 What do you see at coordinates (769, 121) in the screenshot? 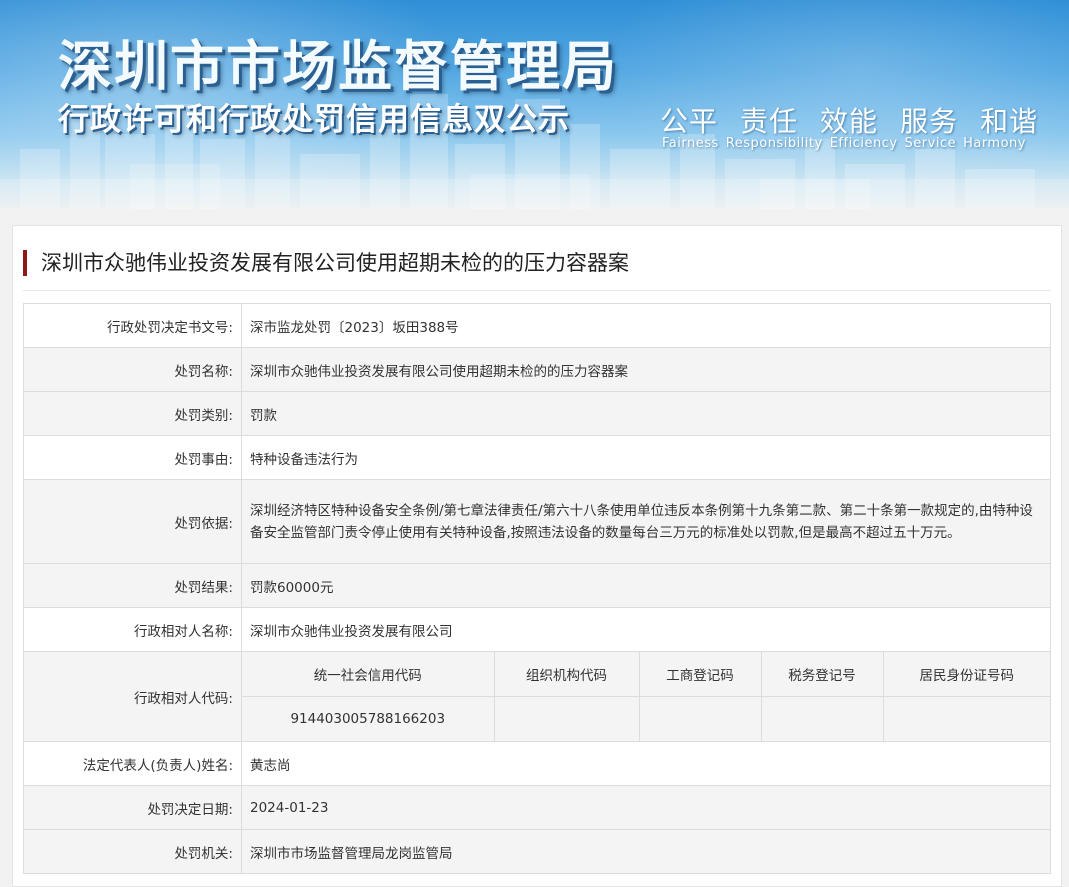
I see `slogan-word: 责任` at bounding box center [769, 121].